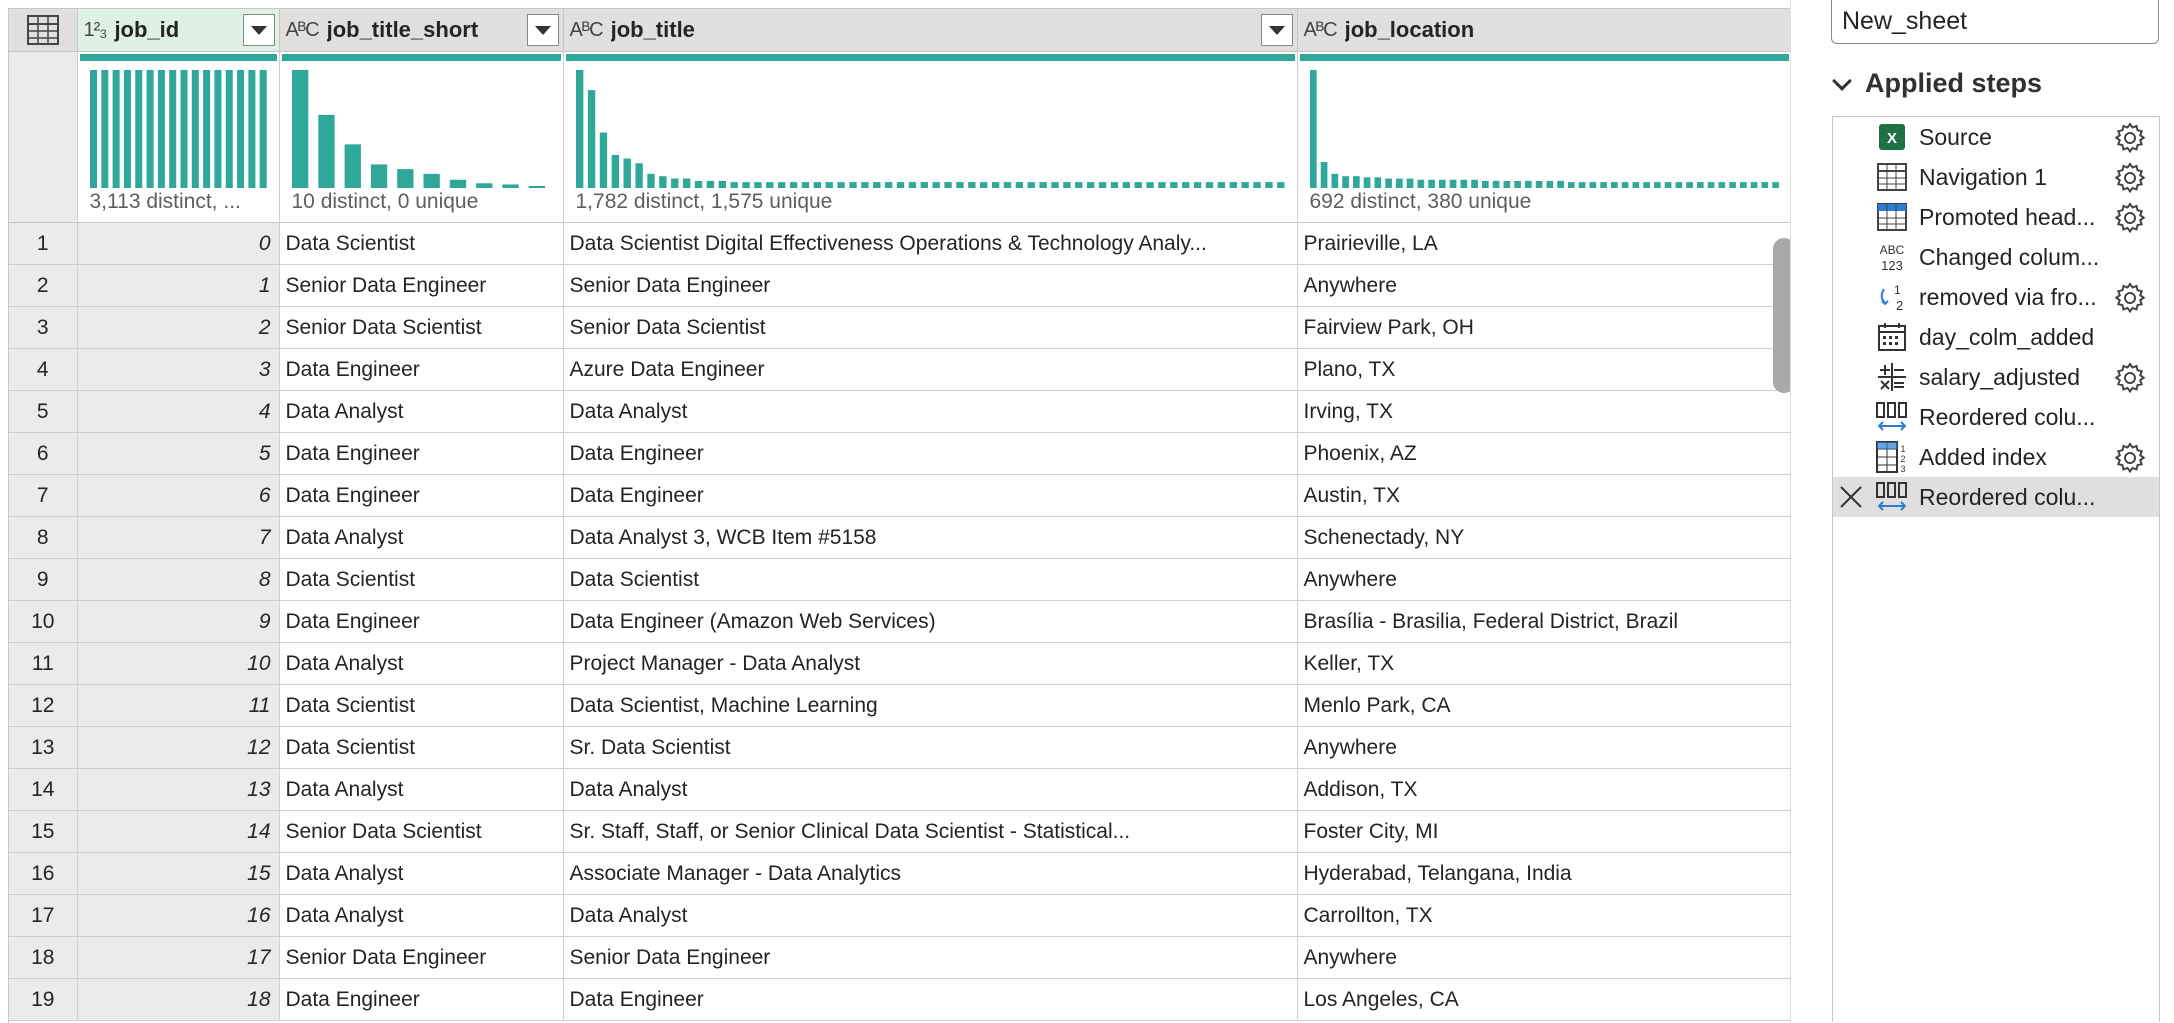 The width and height of the screenshot is (2174, 1023). I want to click on cell-job-title: Data Engineer, so click(930, 453).